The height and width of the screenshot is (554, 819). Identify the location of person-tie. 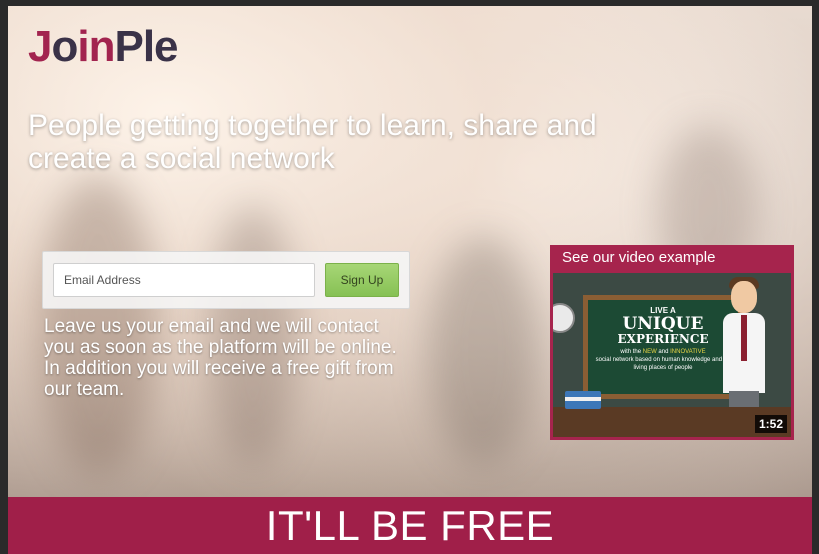
(744, 338).